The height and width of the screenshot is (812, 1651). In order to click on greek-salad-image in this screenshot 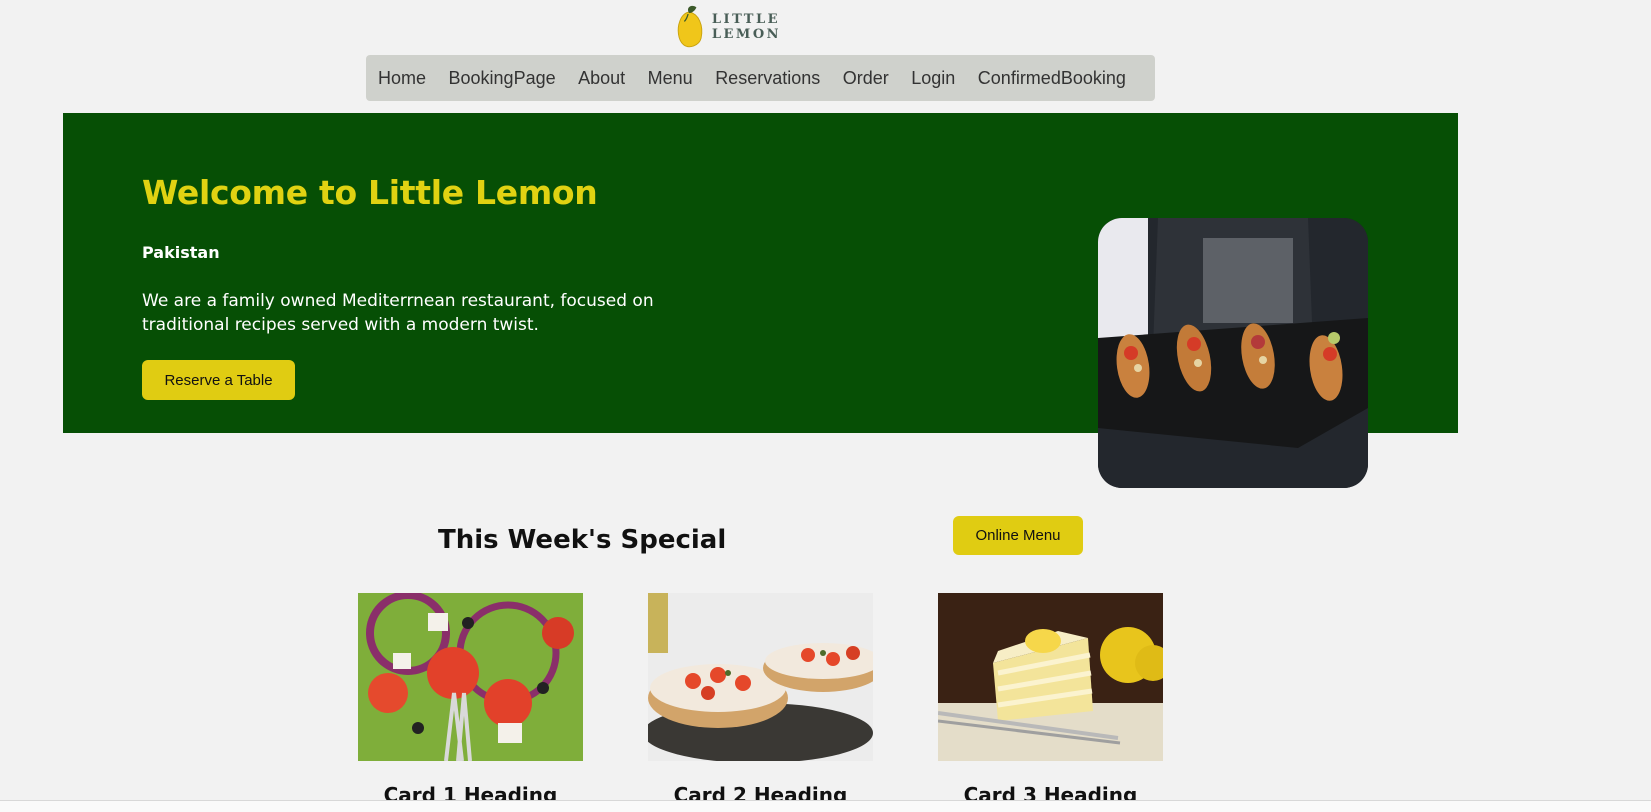, I will do `click(470, 677)`.